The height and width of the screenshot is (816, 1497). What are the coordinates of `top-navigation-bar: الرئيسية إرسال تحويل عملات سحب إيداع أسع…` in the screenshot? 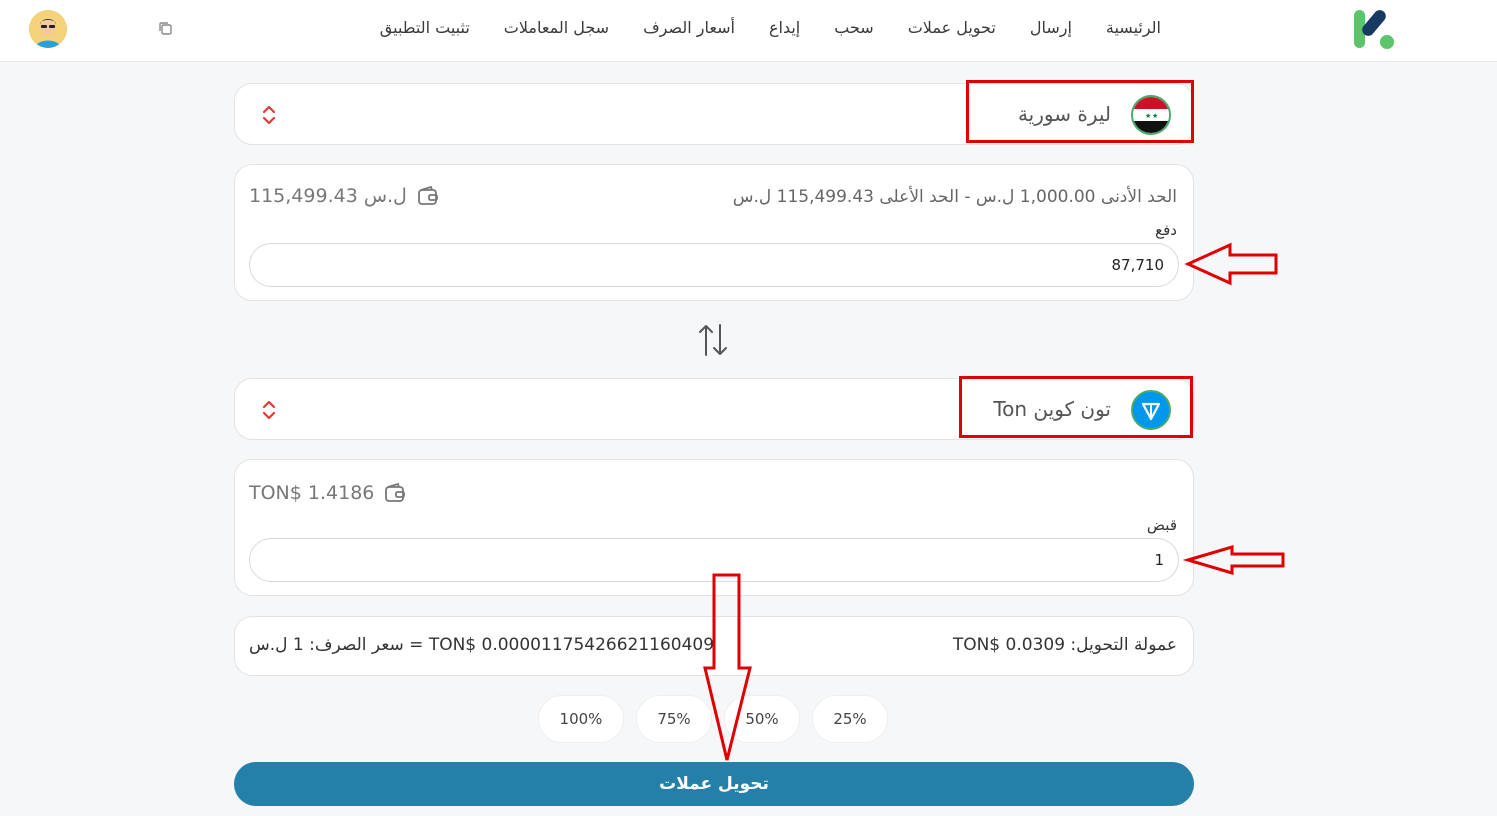 It's located at (748, 31).